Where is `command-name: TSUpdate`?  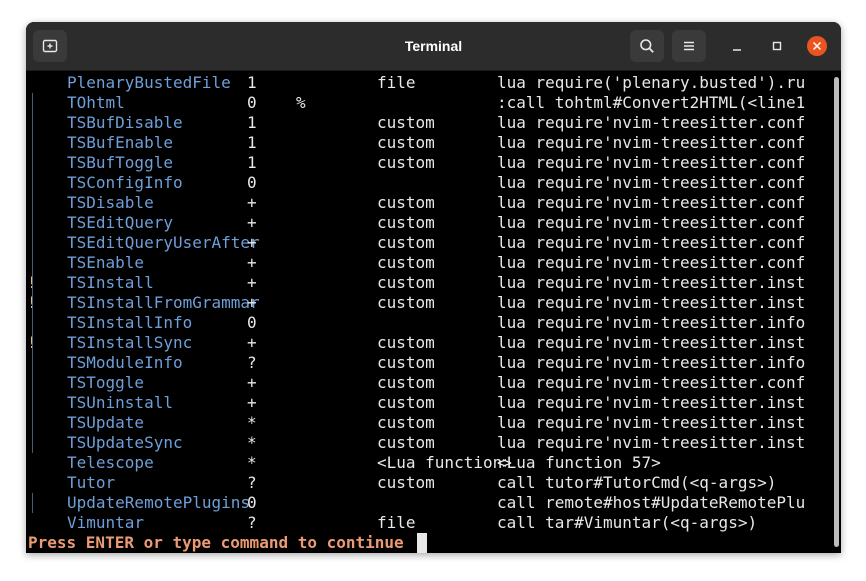 command-name: TSUpdate is located at coordinates (106, 422).